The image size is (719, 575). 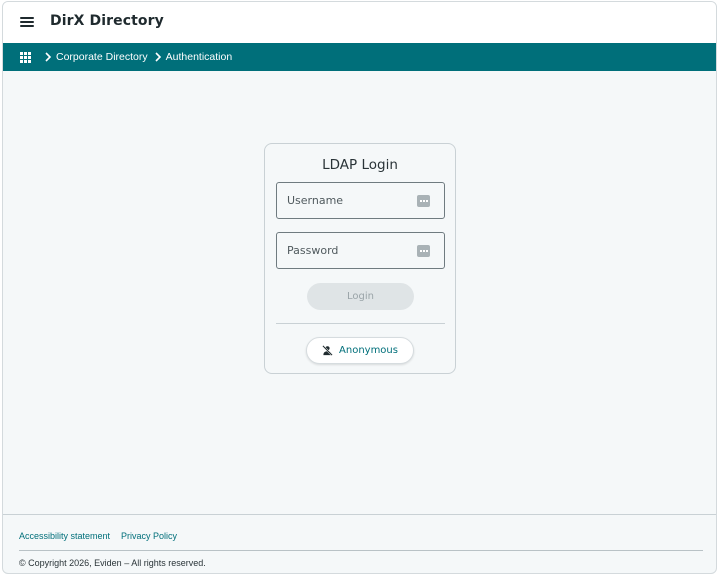 I want to click on anonymous-button: Anonymous, so click(x=360, y=350).